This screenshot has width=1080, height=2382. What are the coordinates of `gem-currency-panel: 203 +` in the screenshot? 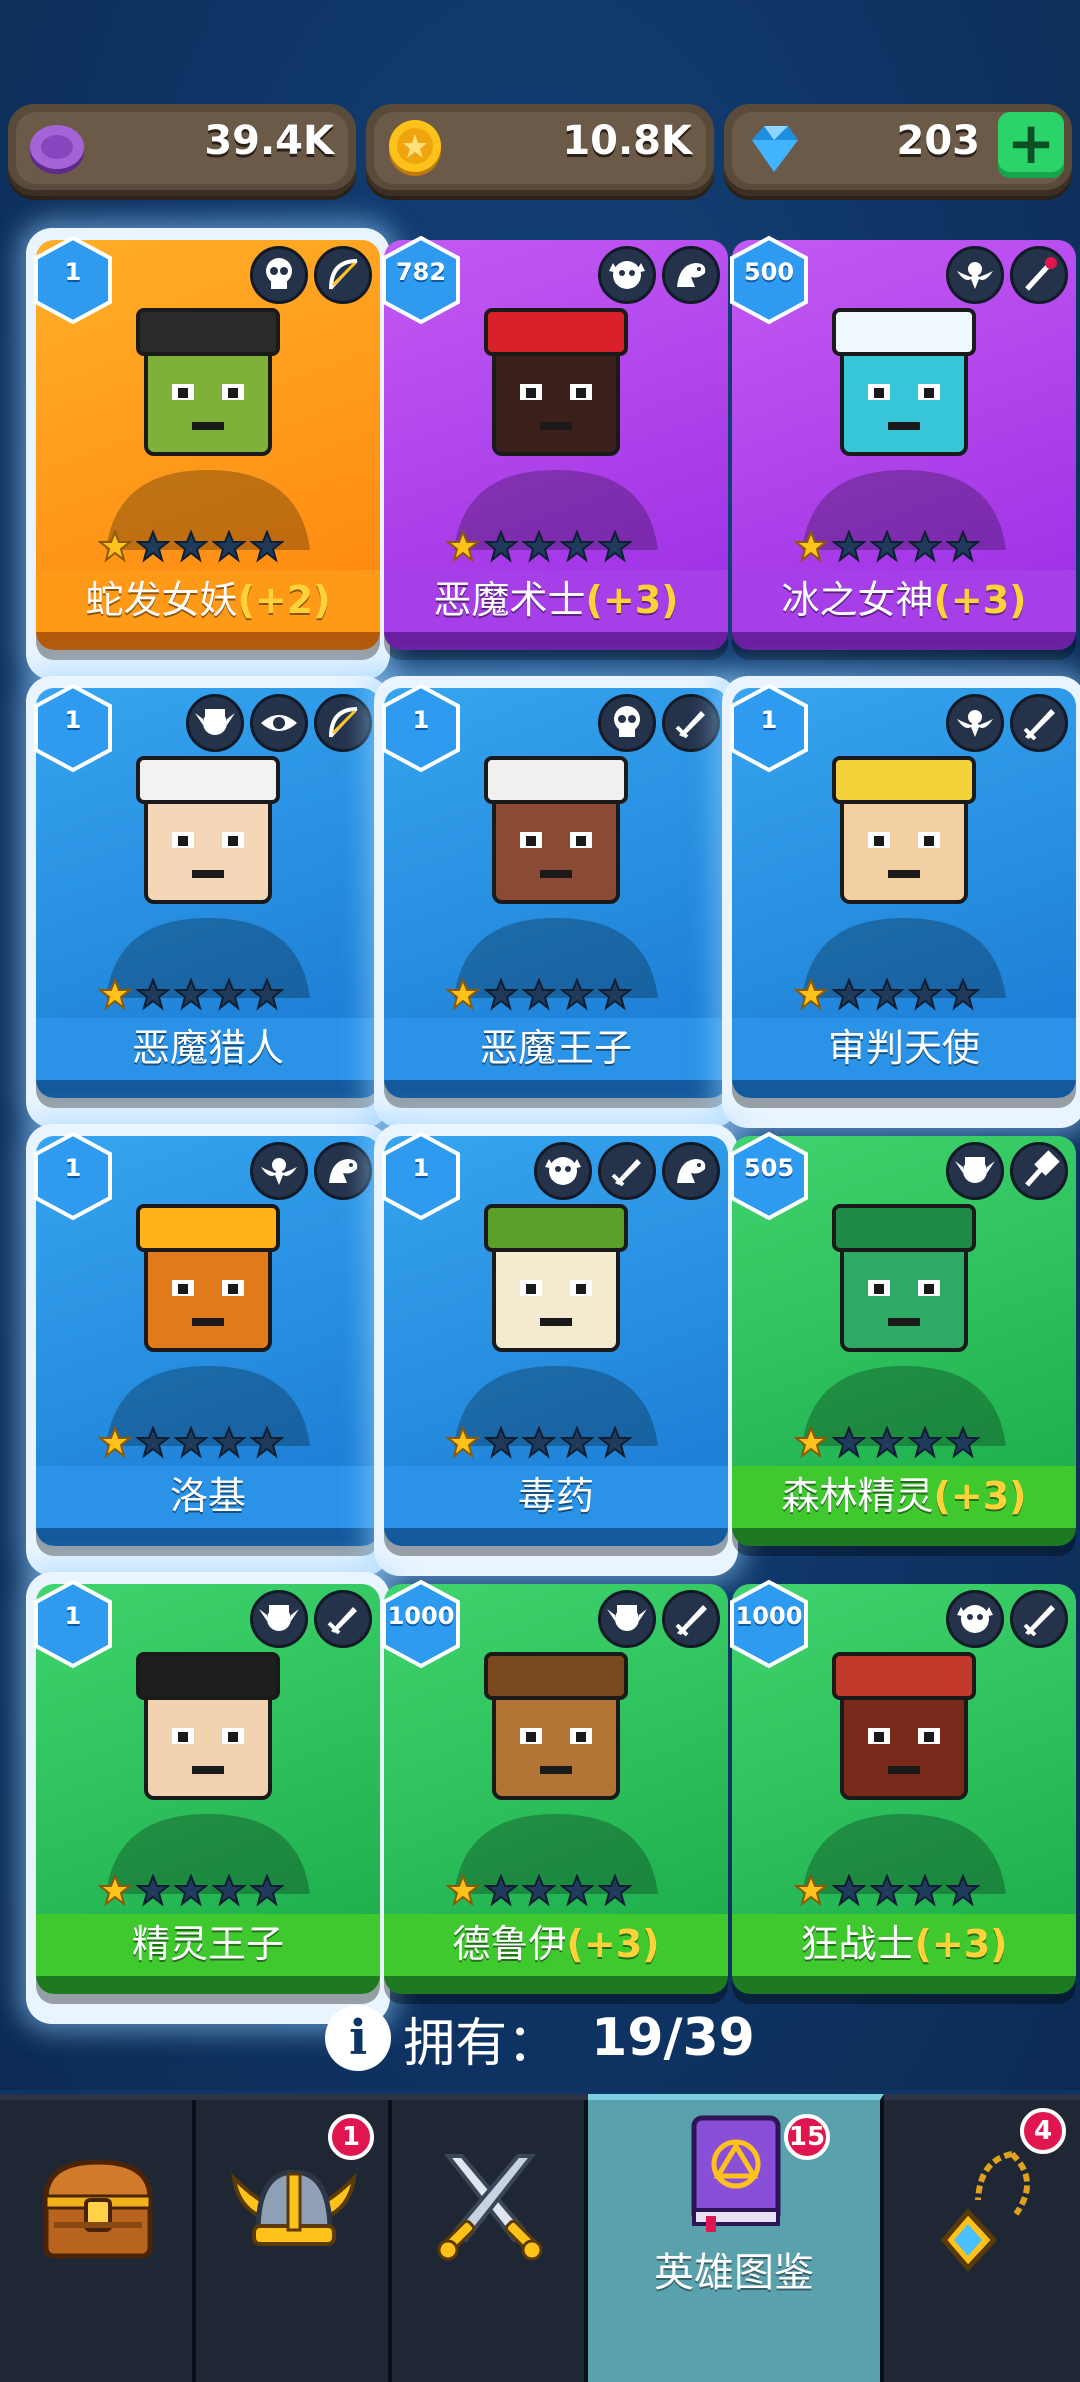 It's located at (898, 150).